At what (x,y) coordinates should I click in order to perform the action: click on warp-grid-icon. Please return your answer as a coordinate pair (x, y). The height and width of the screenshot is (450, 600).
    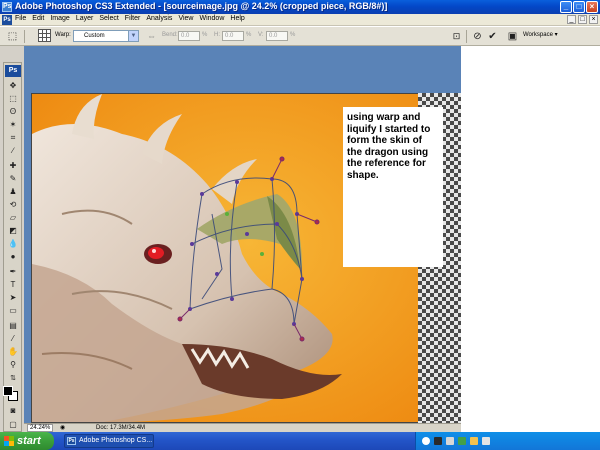
    Looking at the image, I should click on (44, 35).